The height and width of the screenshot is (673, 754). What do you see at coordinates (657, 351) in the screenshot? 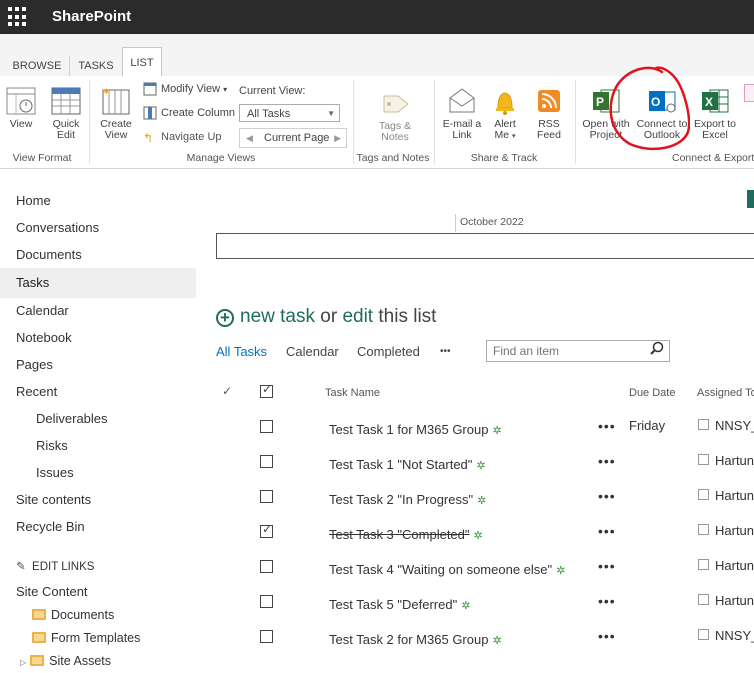
I see `search-icon` at bounding box center [657, 351].